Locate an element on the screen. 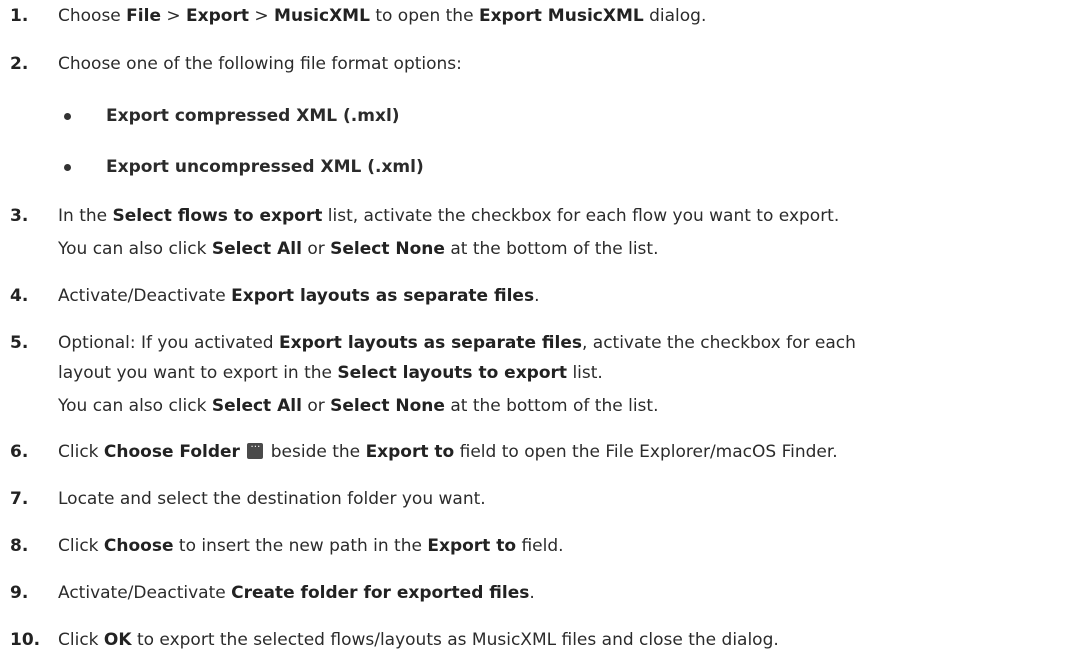  step-number: 4. is located at coordinates (19, 296).